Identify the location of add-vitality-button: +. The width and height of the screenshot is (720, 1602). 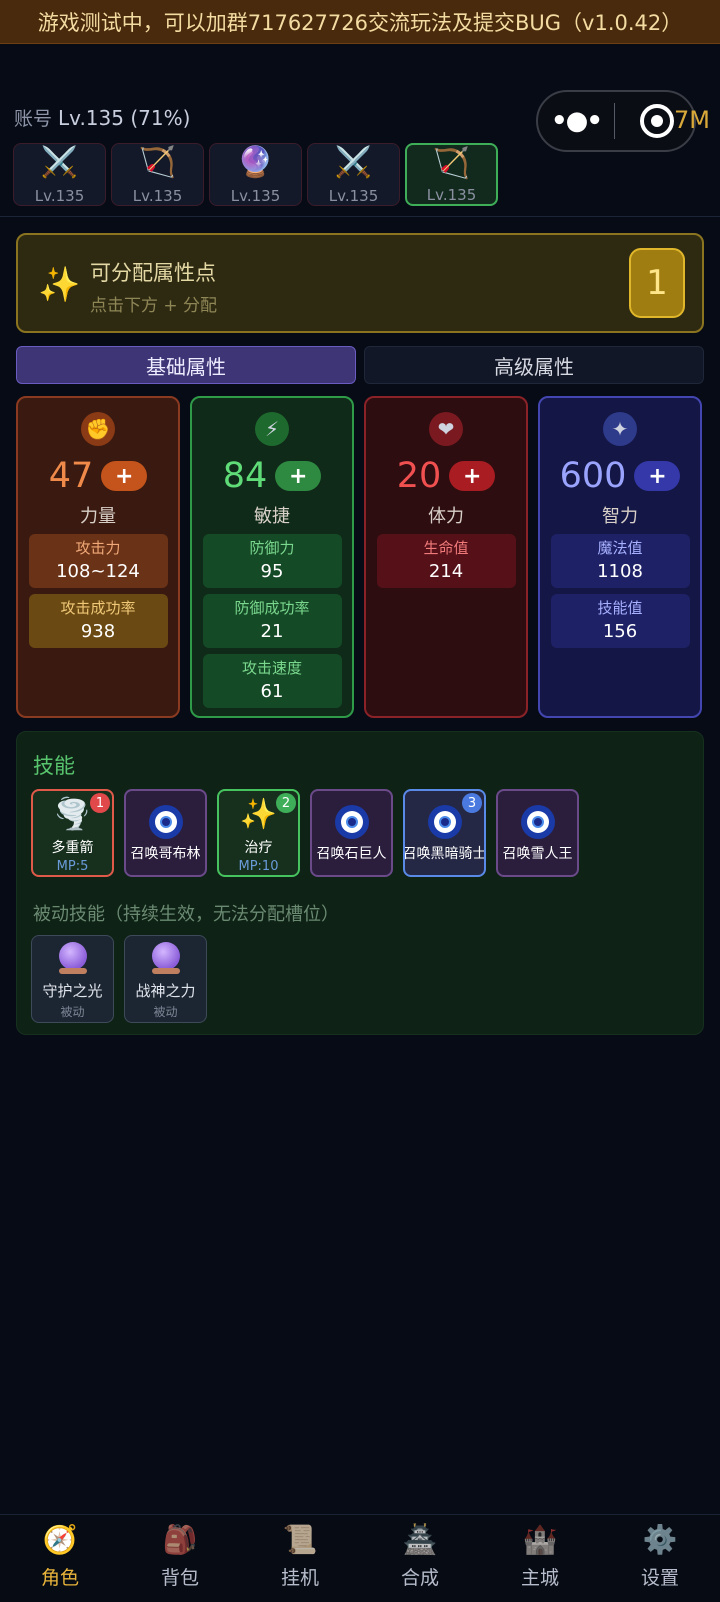
(472, 476).